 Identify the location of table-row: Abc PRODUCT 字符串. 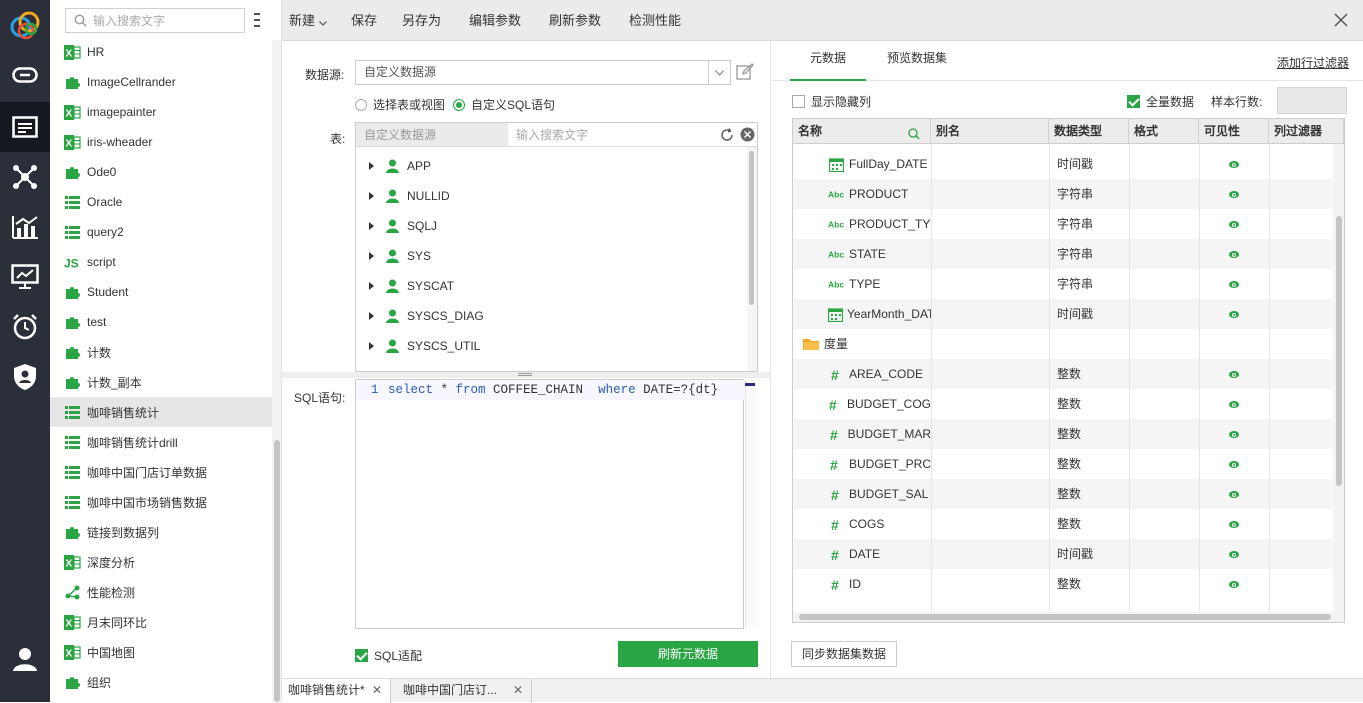
(1063, 194).